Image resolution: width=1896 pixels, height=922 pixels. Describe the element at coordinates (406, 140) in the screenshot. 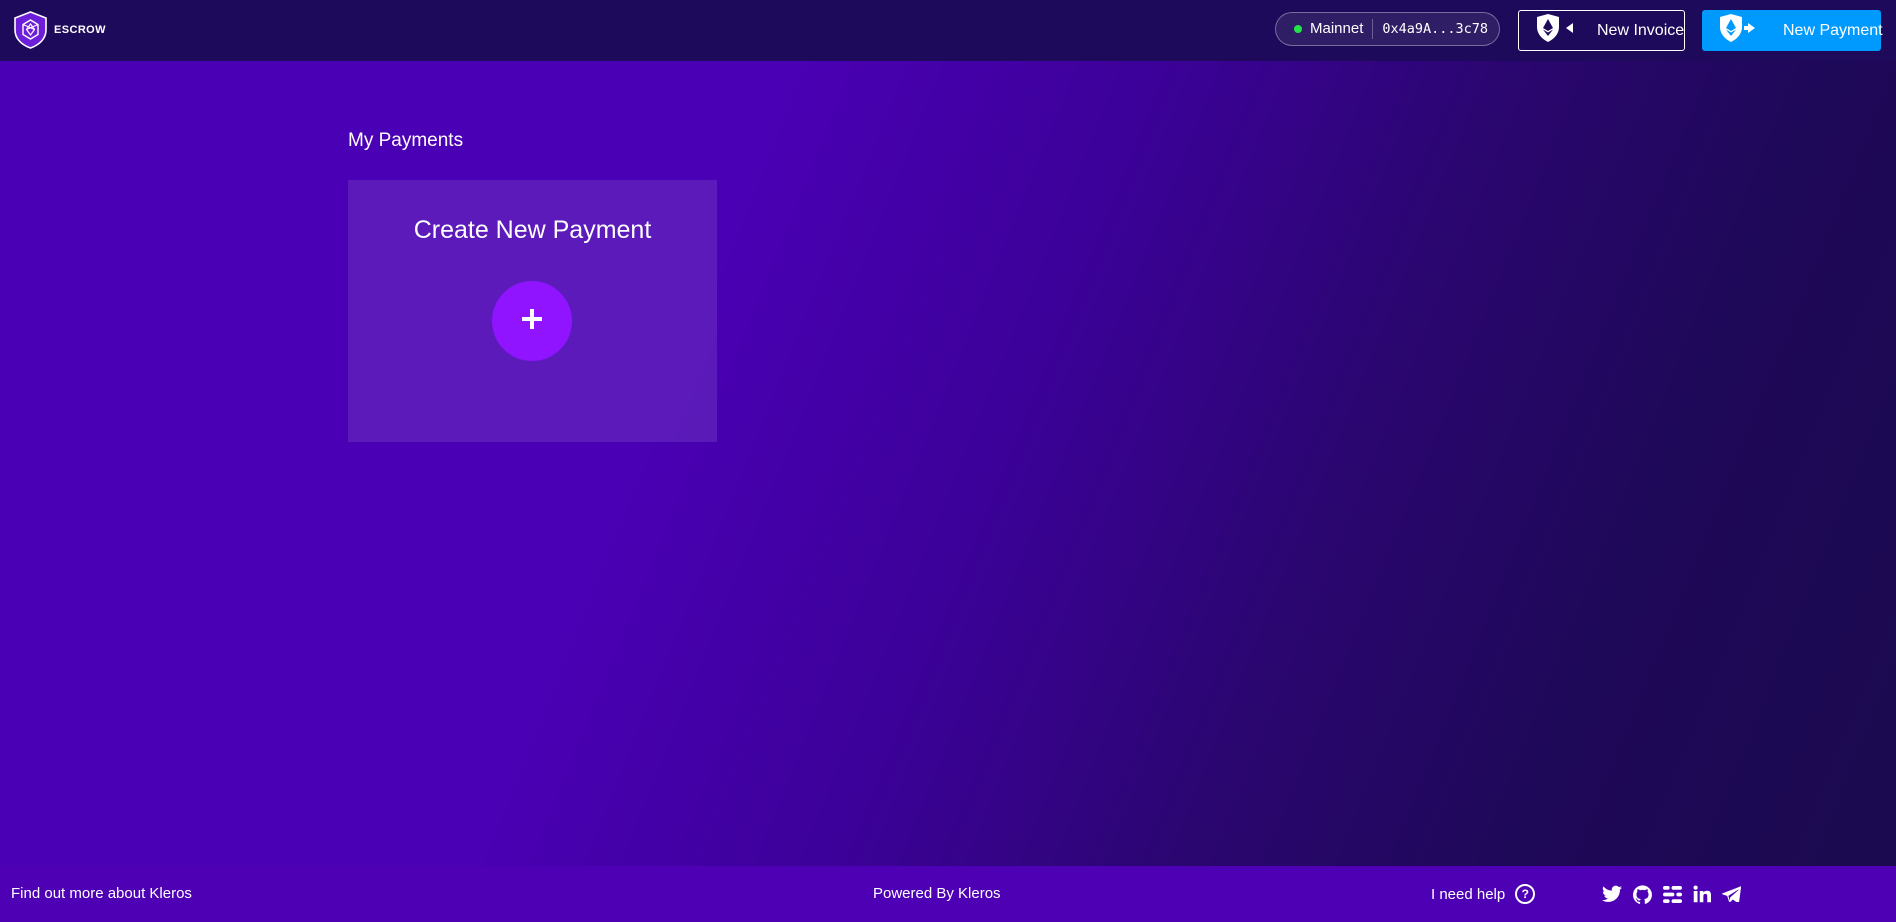

I see `page-title: My Payments` at that location.